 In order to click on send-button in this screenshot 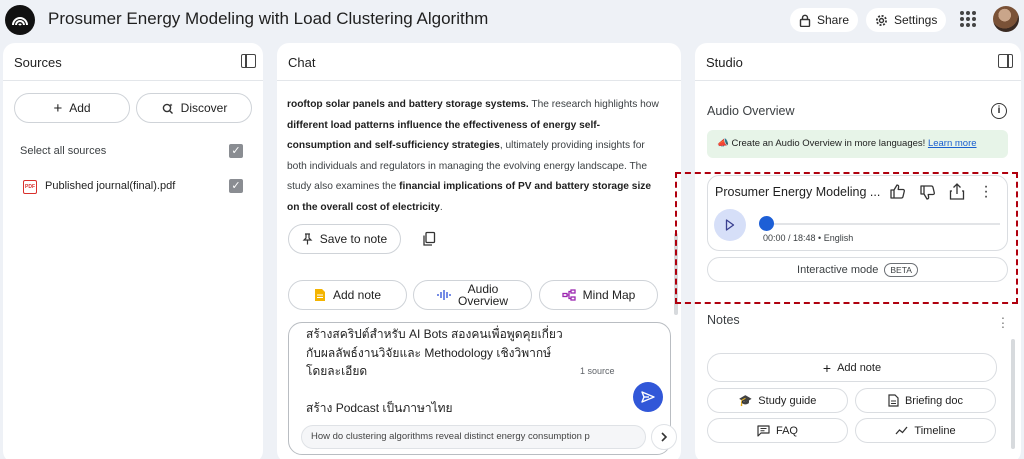, I will do `click(648, 397)`.